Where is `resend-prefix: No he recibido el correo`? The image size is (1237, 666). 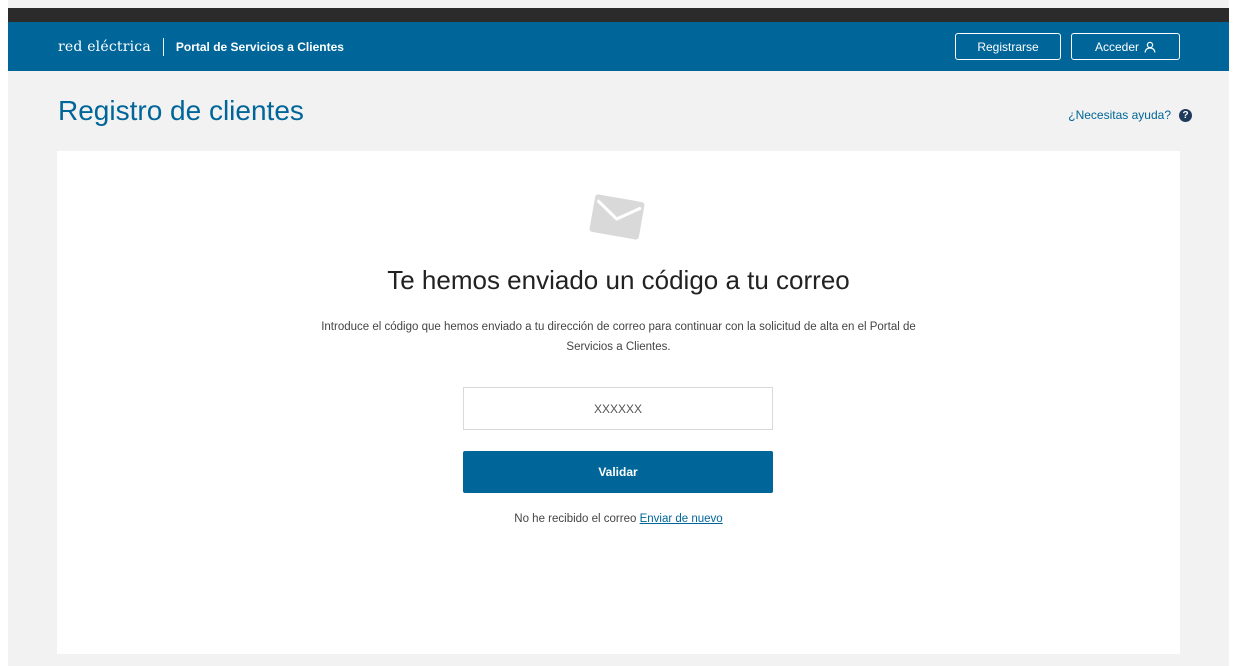 resend-prefix: No he recibido el correo is located at coordinates (577, 519).